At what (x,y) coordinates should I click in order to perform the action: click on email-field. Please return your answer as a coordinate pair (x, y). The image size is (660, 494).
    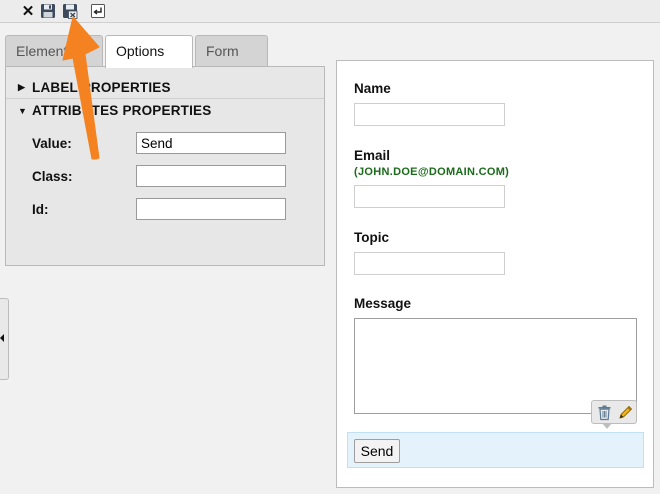
    Looking at the image, I should click on (429, 196).